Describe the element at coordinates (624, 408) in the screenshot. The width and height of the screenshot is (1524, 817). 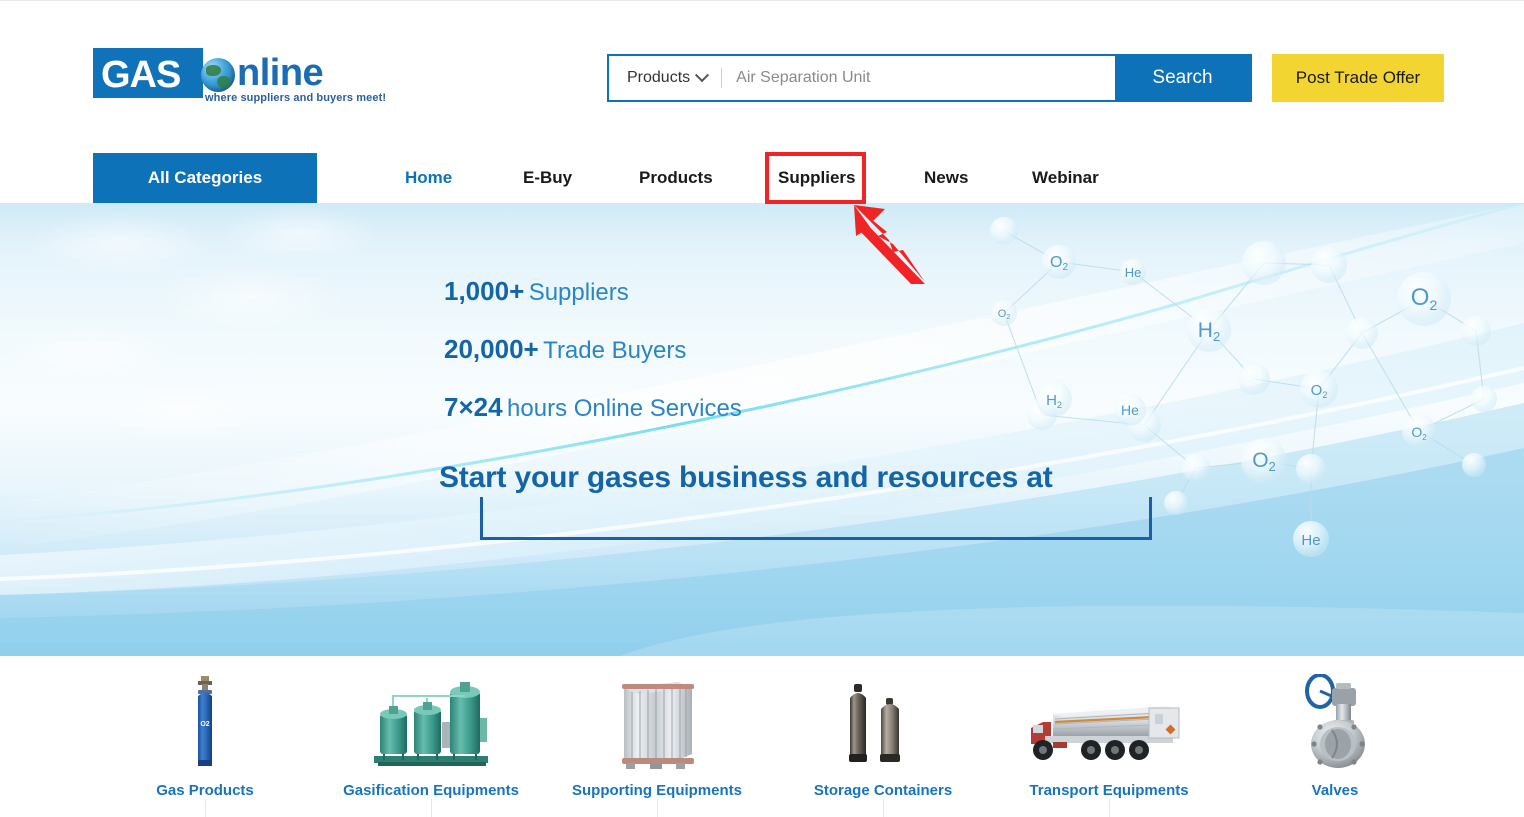
I see `hero-stat-text: hours Online Services` at that location.